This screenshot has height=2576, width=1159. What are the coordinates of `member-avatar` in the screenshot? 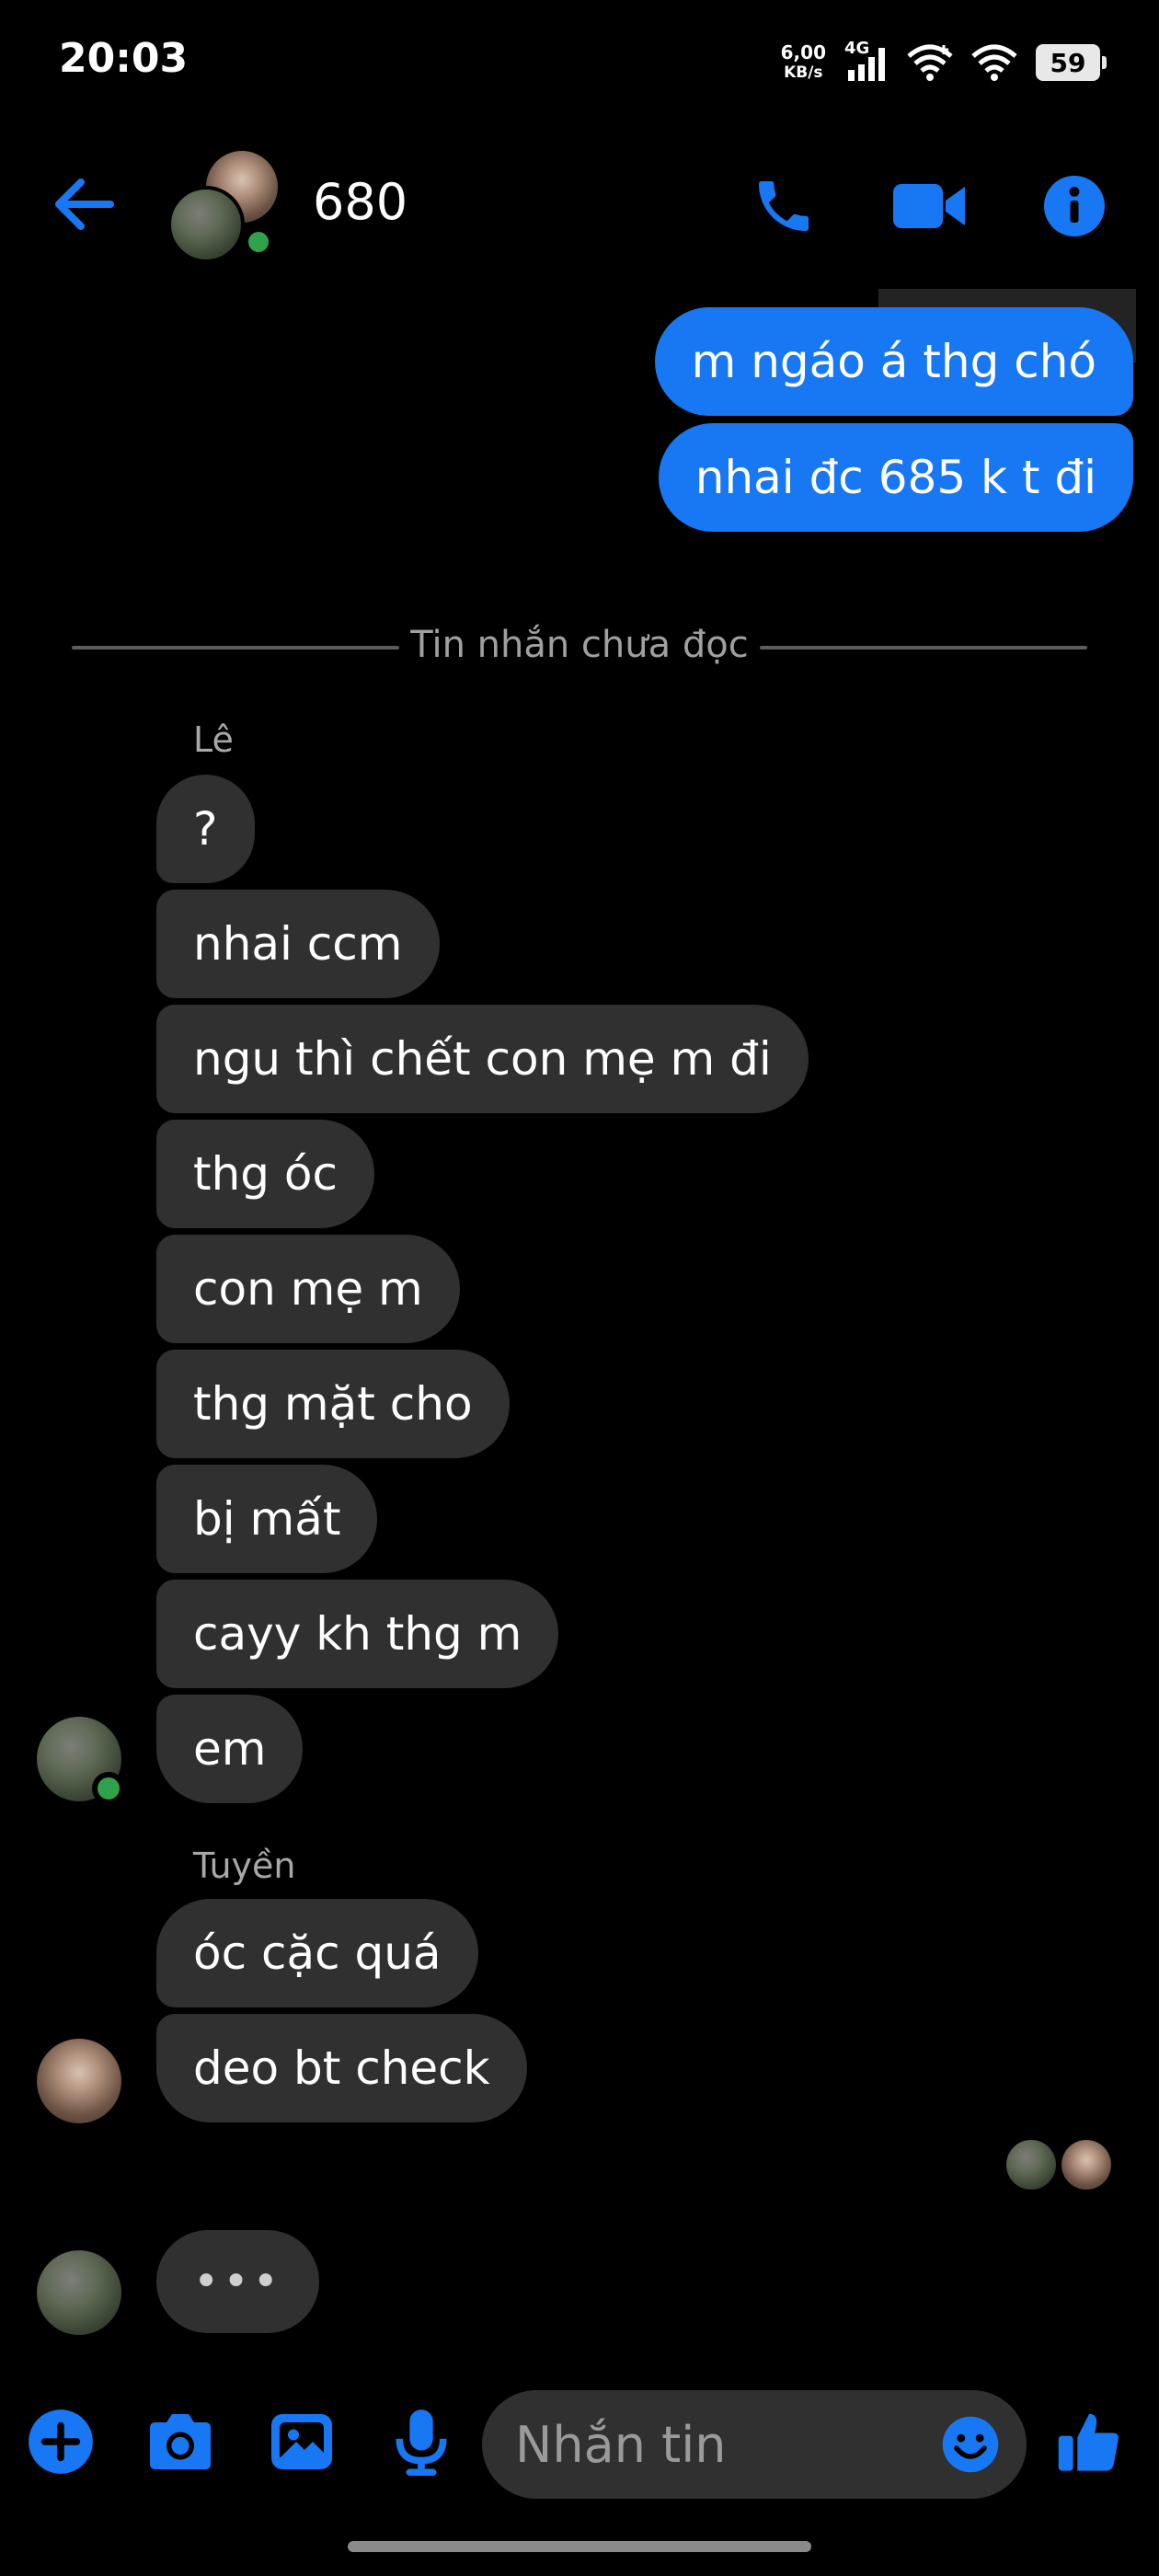 It's located at (206, 224).